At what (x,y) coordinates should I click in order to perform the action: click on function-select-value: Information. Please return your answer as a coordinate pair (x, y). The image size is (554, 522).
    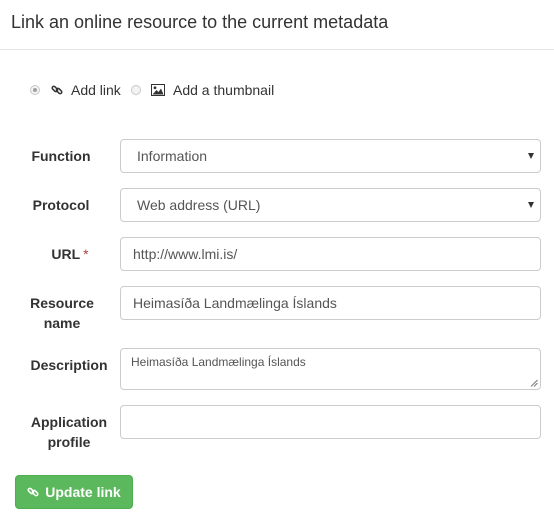
    Looking at the image, I should click on (172, 156).